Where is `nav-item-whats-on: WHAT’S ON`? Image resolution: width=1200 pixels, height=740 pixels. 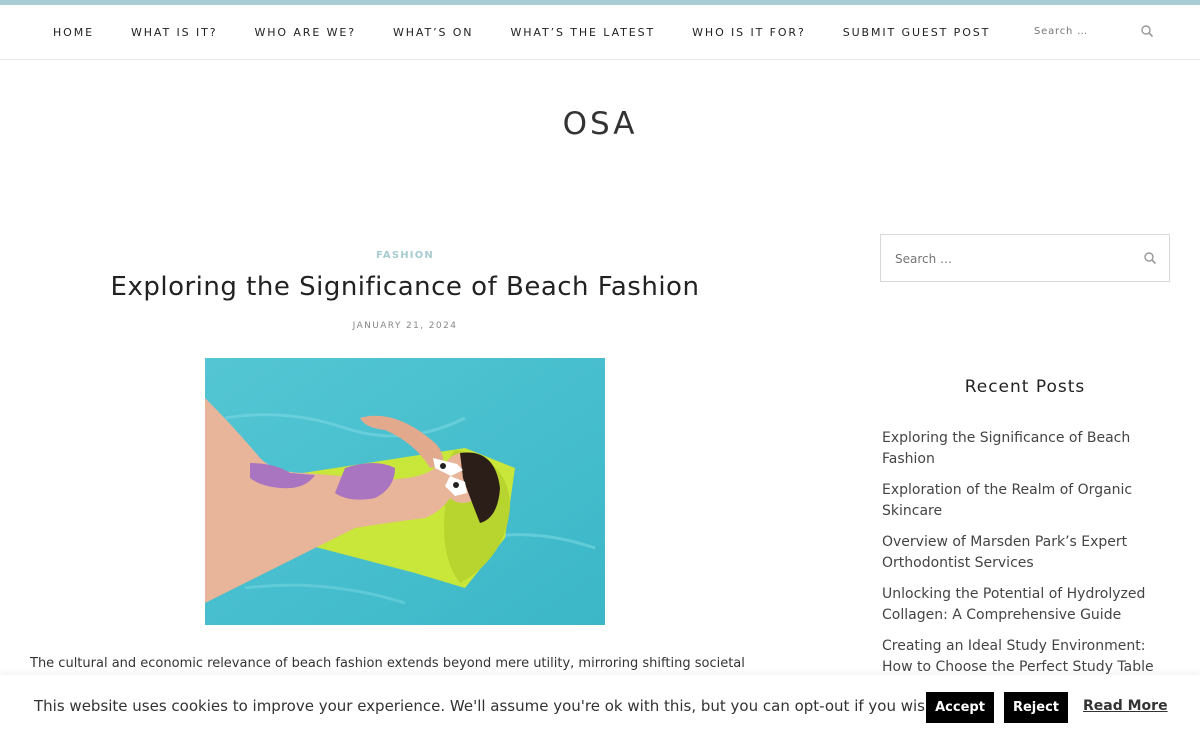
nav-item-whats-on: WHAT’S ON is located at coordinates (433, 32).